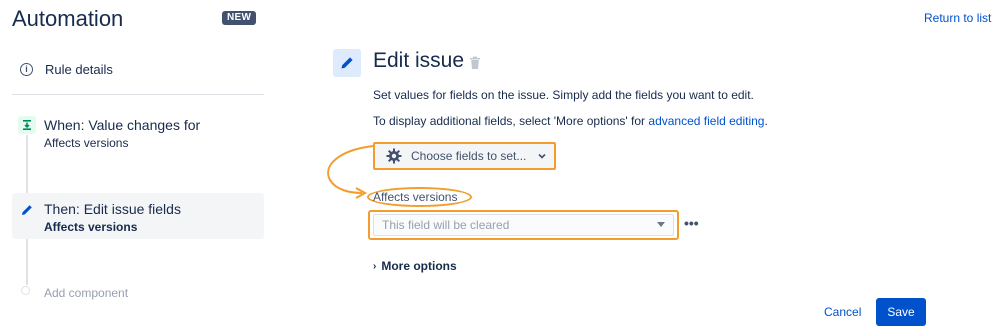 This screenshot has width=999, height=332. What do you see at coordinates (691, 223) in the screenshot?
I see `more-actions-icon: •••` at bounding box center [691, 223].